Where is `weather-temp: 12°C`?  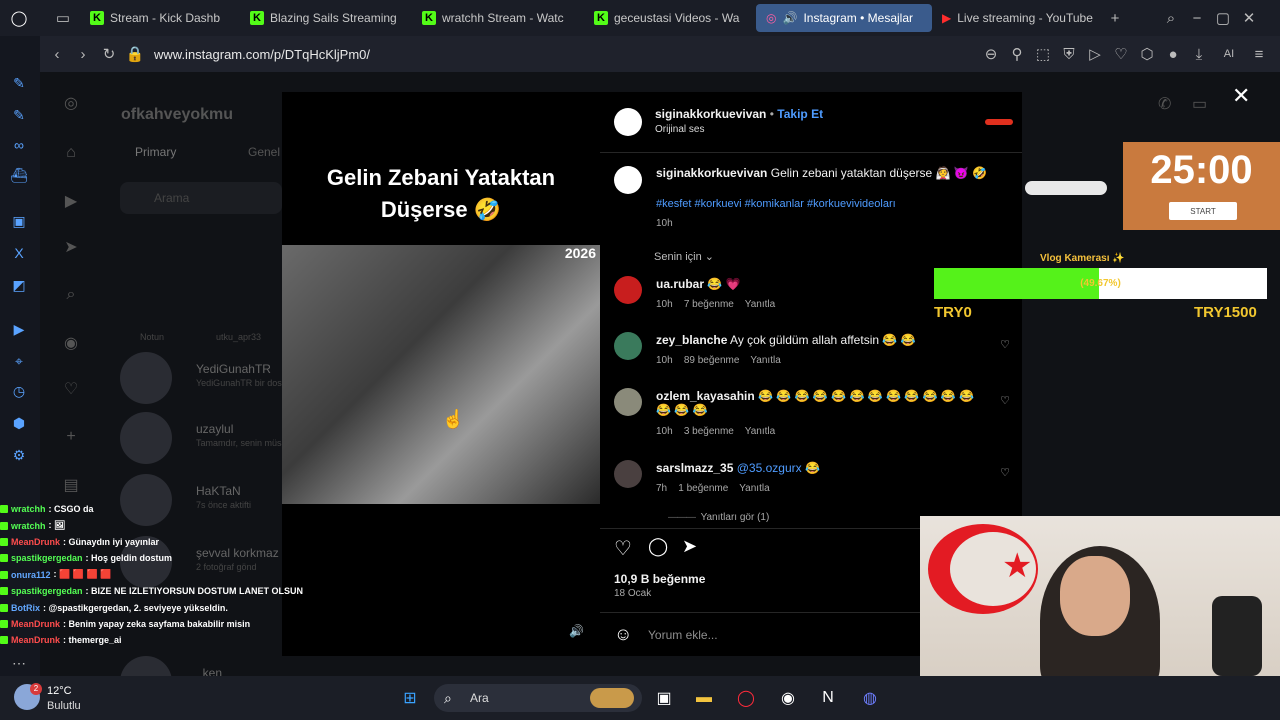
weather-temp: 12°C is located at coordinates (59, 691).